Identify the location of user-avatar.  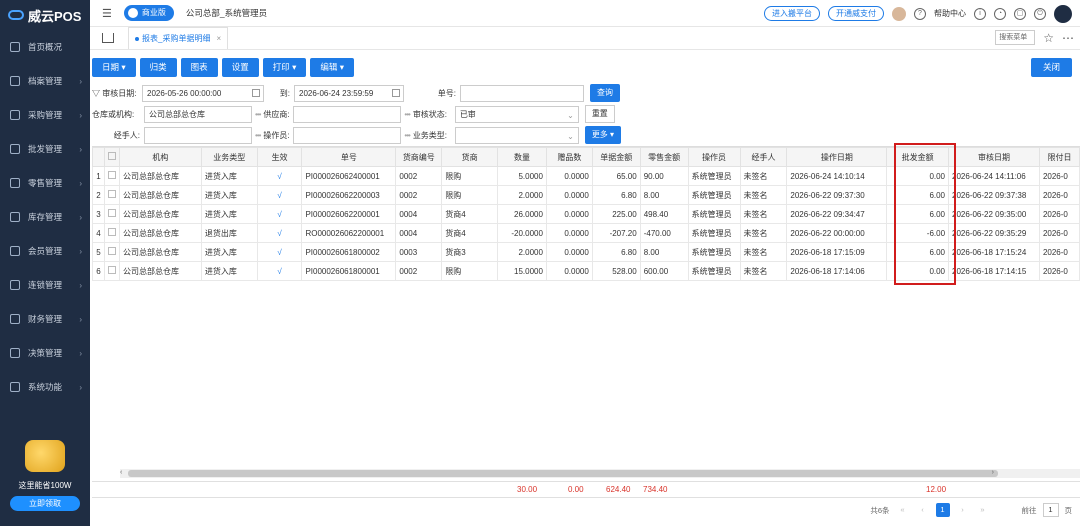
(899, 13).